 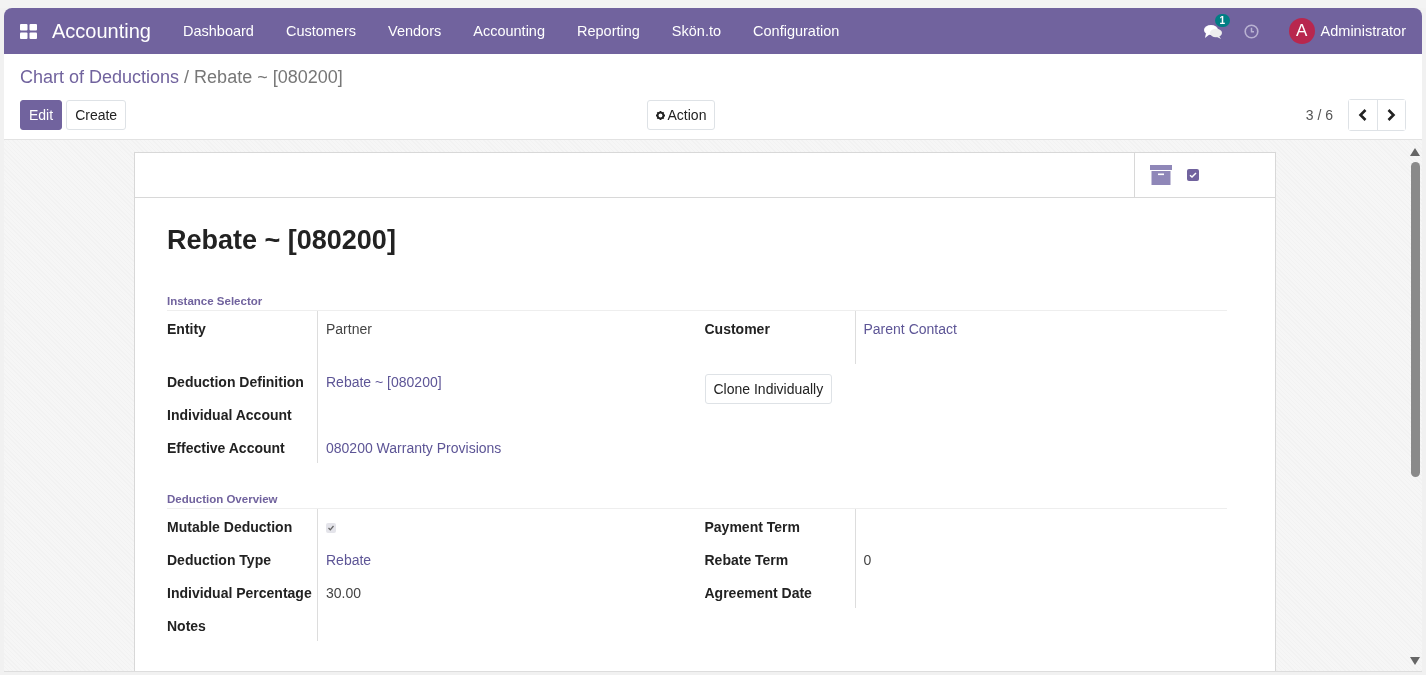 What do you see at coordinates (28, 31) in the screenshot?
I see `apps-menu-icon` at bounding box center [28, 31].